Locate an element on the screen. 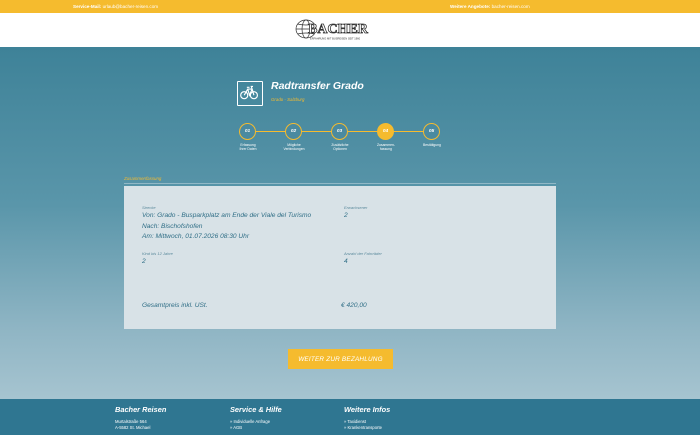 The height and width of the screenshot is (435, 700). step-2: 02 is located at coordinates (293, 131).